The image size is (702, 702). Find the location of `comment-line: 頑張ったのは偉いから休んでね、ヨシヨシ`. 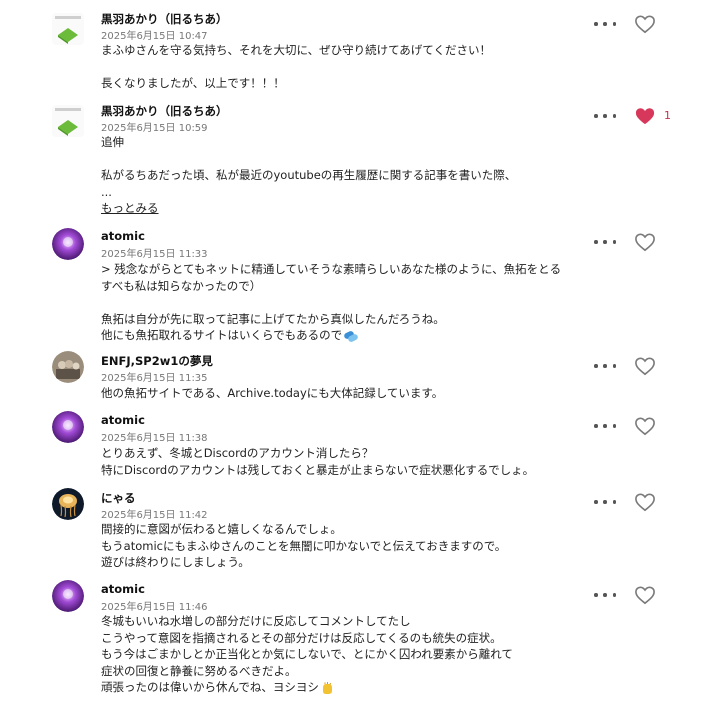

comment-line: 頑張ったのは偉いから休んでね、ヨシヨシ is located at coordinates (210, 687).